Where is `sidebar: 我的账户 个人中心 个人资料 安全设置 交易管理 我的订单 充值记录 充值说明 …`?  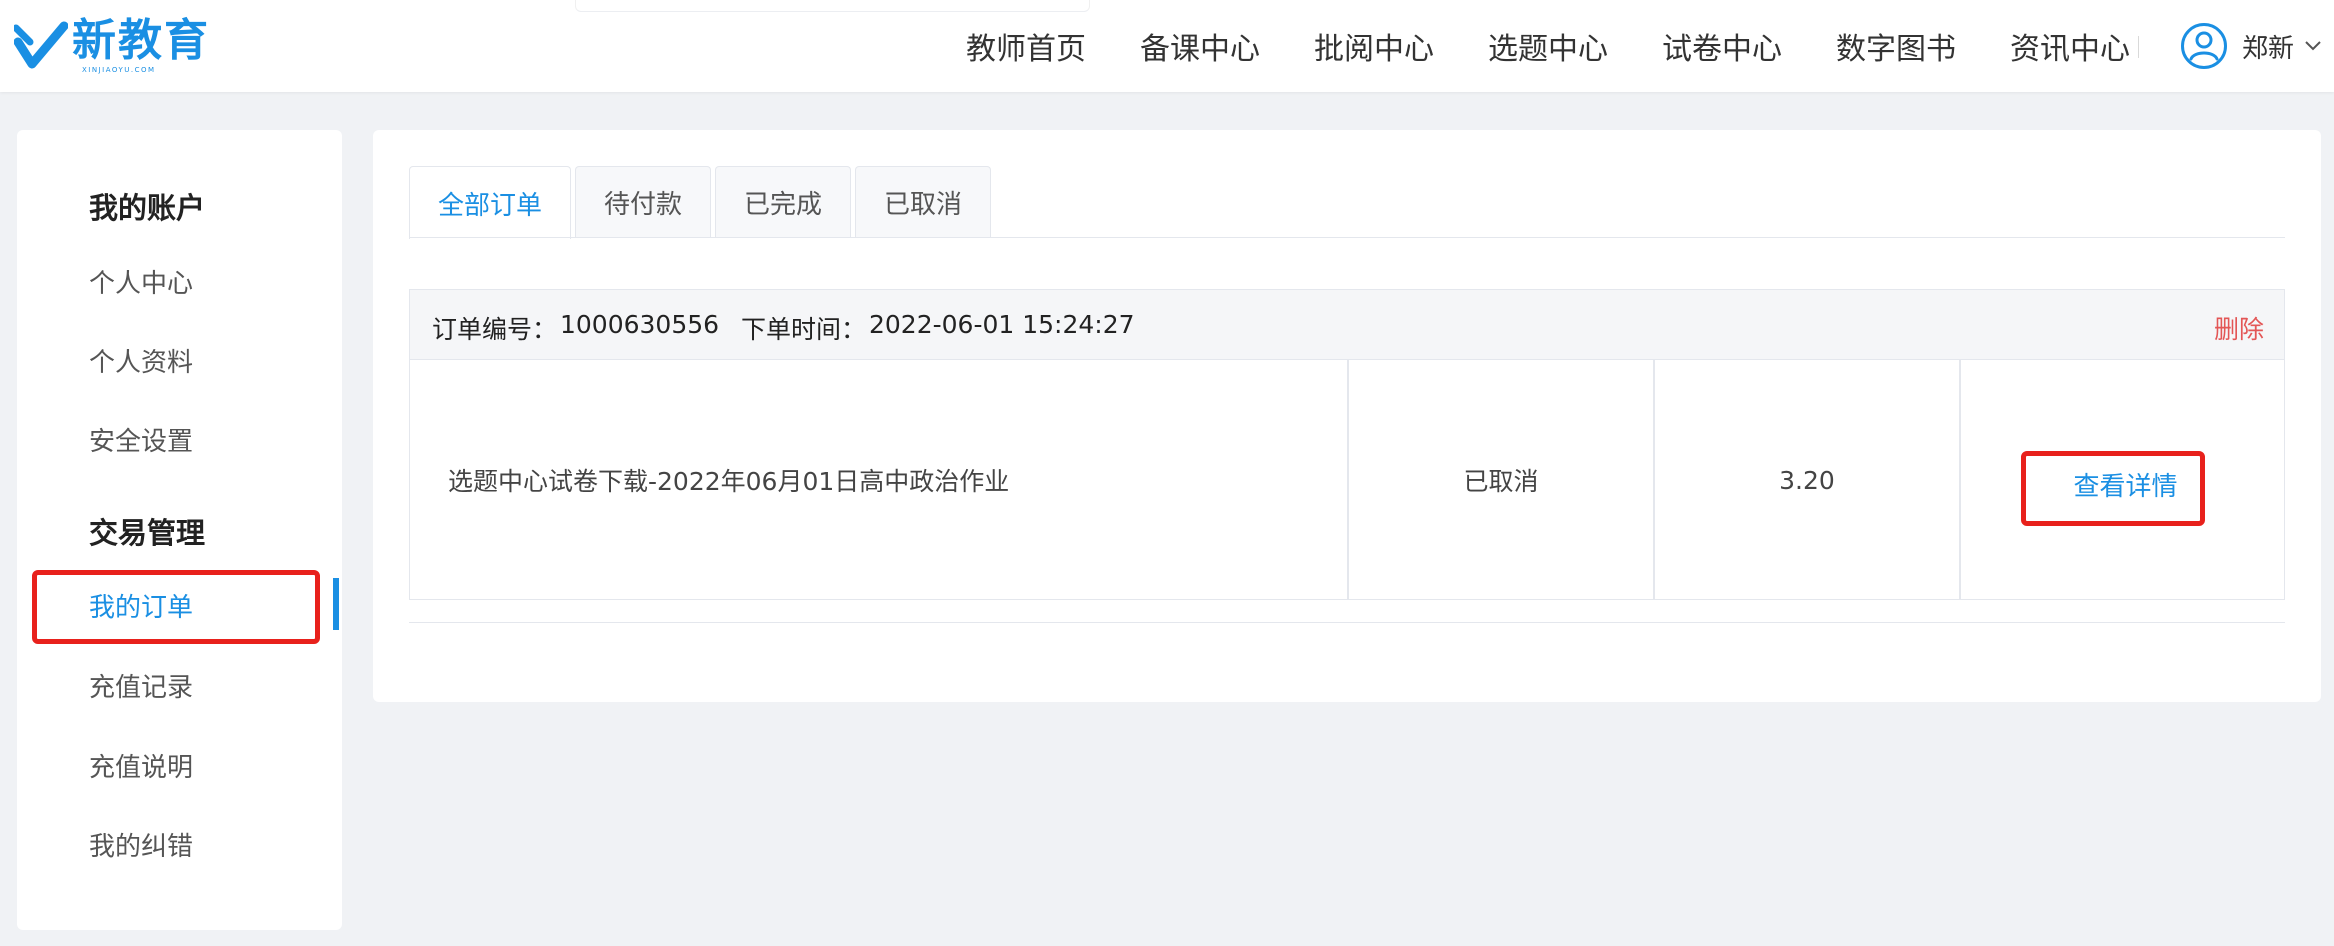
sidebar: 我的账户 个人中心 个人资料 安全设置 交易管理 我的订单 充值记录 充值说明 … is located at coordinates (179, 530).